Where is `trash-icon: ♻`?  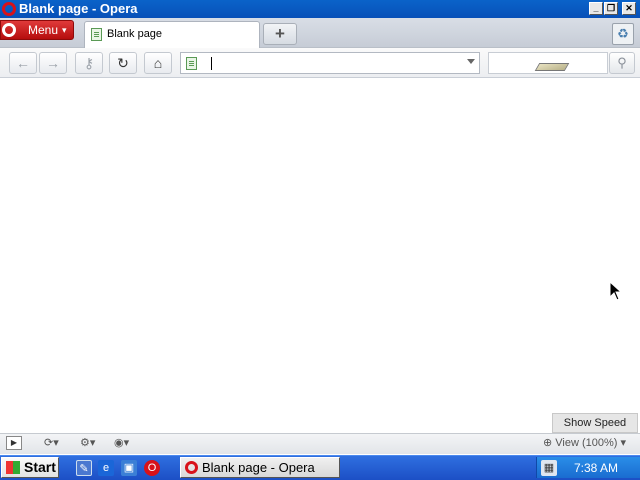 trash-icon: ♻ is located at coordinates (623, 34).